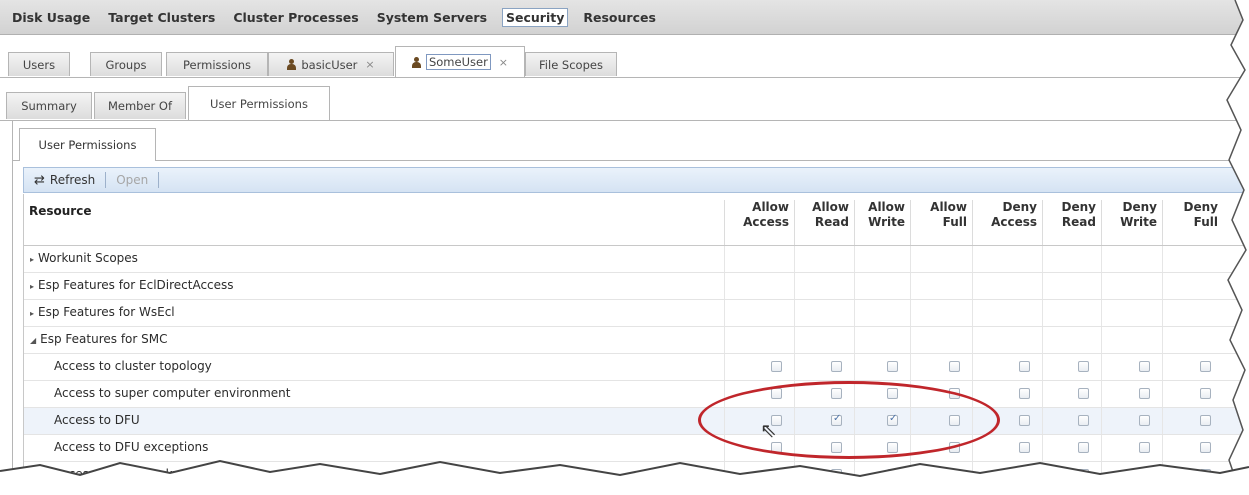  What do you see at coordinates (1071, 222) in the screenshot?
I see `column-header-deny-read: Deny Read` at bounding box center [1071, 222].